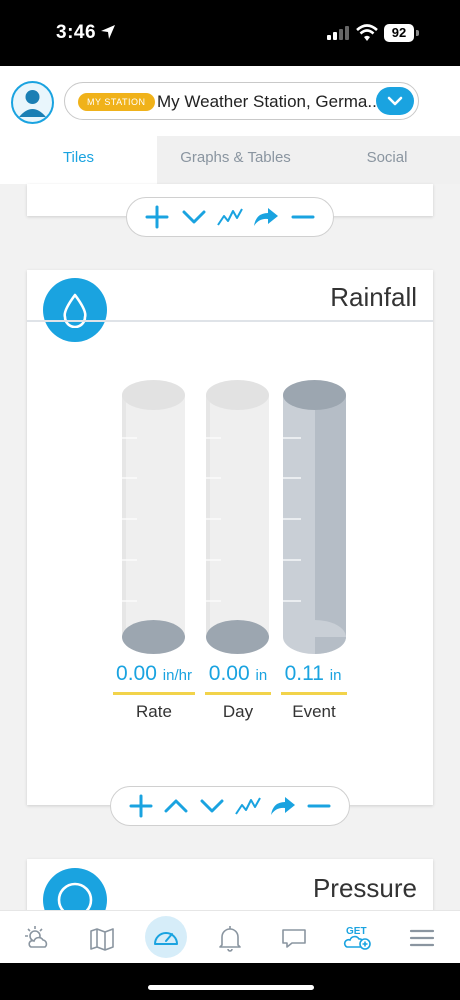 Image resolution: width=460 pixels, height=1000 pixels. What do you see at coordinates (78, 160) in the screenshot?
I see `tab-tiles: Tiles` at bounding box center [78, 160].